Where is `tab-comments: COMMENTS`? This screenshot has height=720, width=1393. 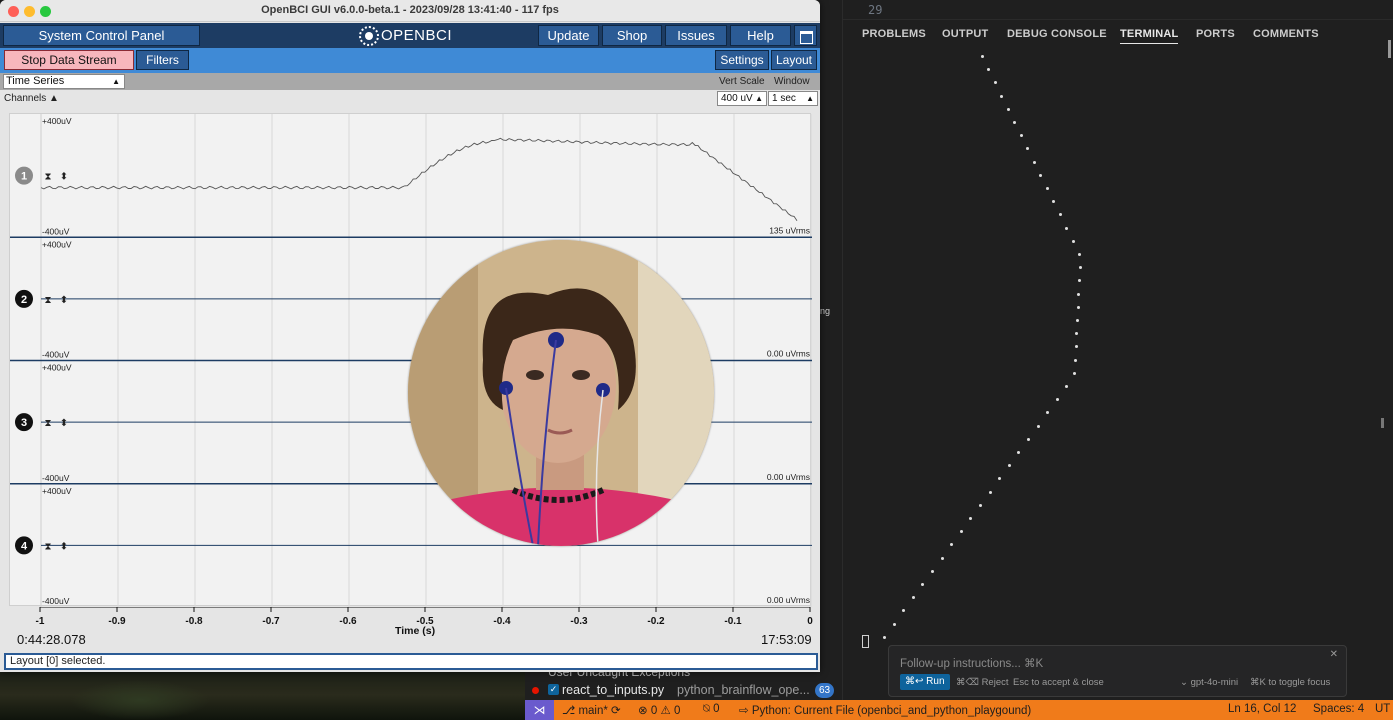
tab-comments: COMMENTS is located at coordinates (1286, 34).